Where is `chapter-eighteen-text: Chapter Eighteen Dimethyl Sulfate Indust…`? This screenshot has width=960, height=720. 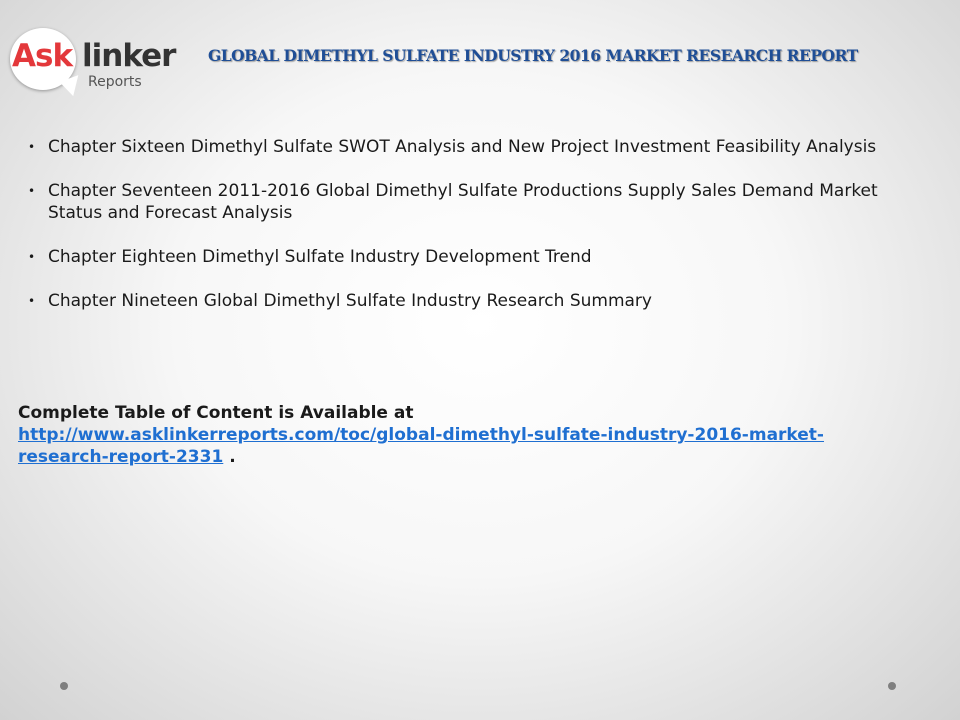 chapter-eighteen-text: Chapter Eighteen Dimethyl Sulfate Indust… is located at coordinates (320, 257).